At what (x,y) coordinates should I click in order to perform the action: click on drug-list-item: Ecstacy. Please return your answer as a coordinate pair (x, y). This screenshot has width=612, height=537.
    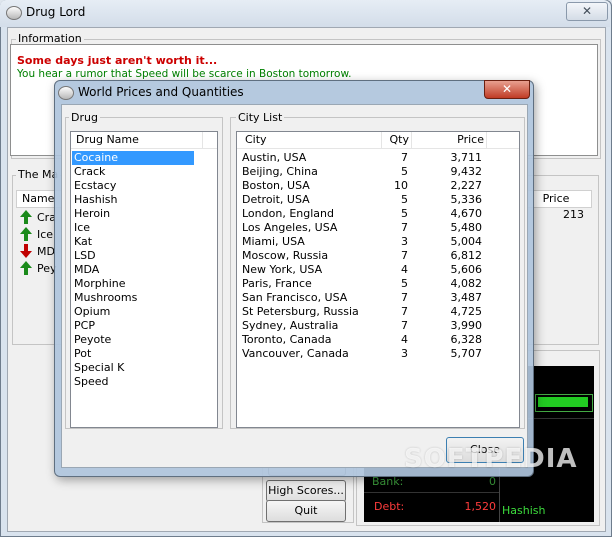
    Looking at the image, I should click on (133, 186).